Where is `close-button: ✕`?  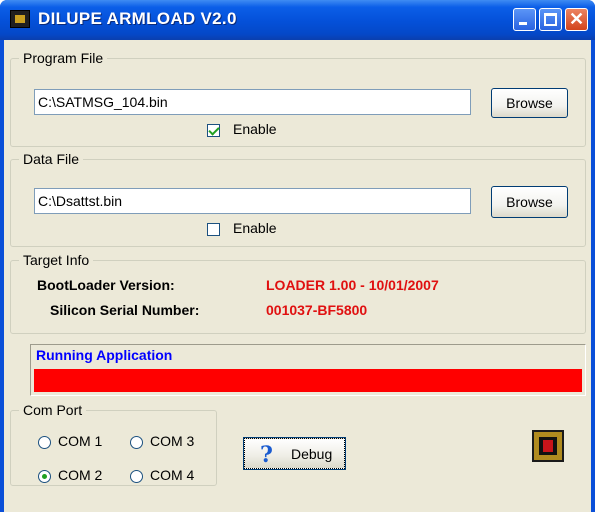
close-button: ✕ is located at coordinates (576, 19).